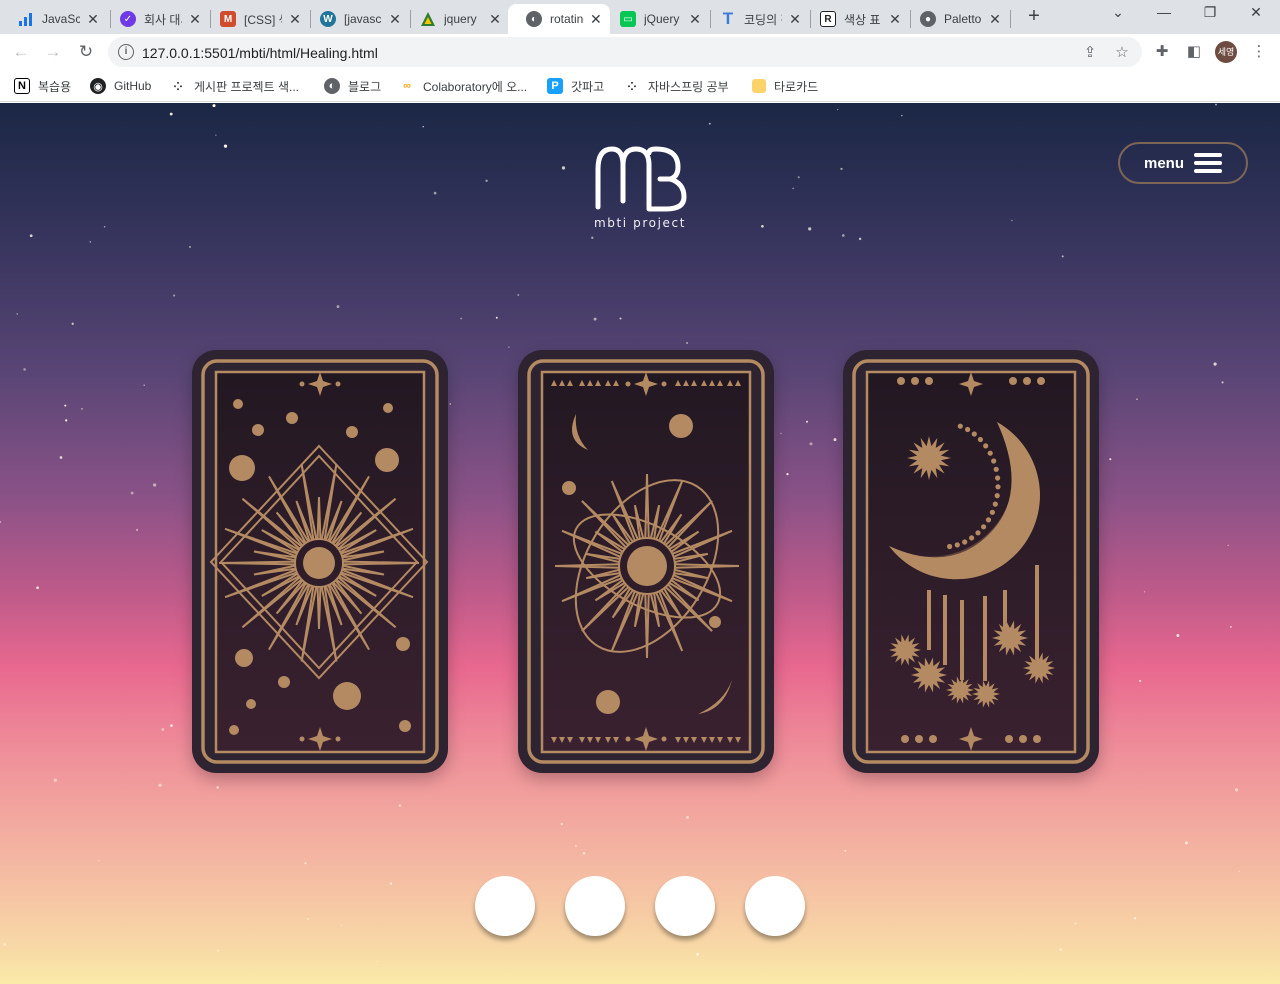 This screenshot has height=984, width=1280. I want to click on browser-tab: R 색상 표 ✕, so click(856, 19).